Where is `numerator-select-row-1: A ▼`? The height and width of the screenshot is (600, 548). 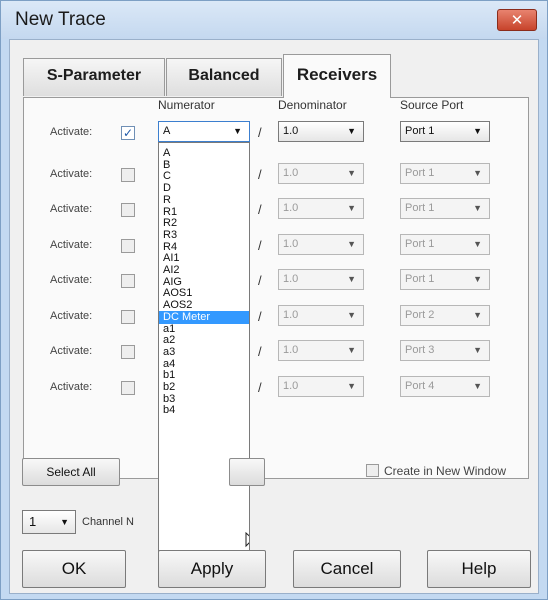
numerator-select-row-1: A ▼ is located at coordinates (204, 131).